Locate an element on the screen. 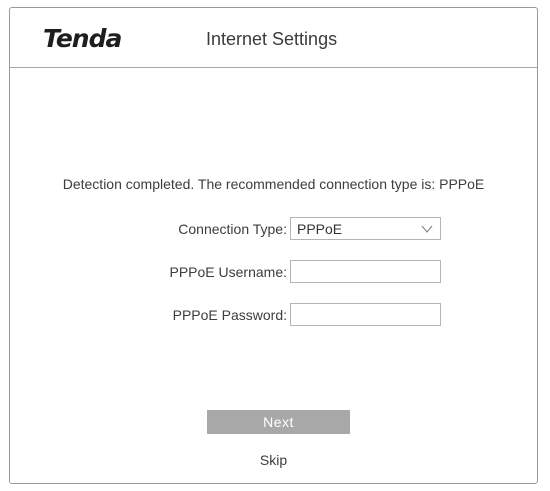  header: Tenda Internet Settings is located at coordinates (273, 38).